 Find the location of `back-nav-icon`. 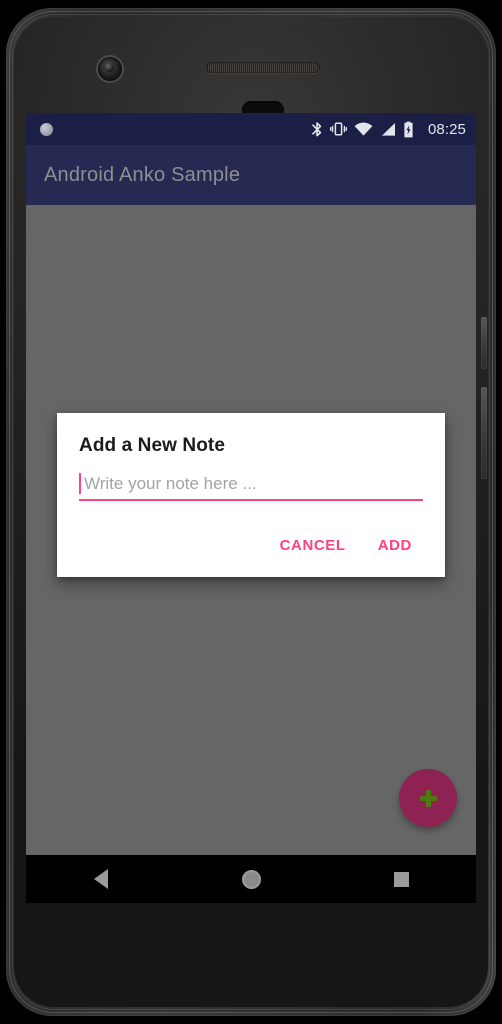

back-nav-icon is located at coordinates (101, 879).